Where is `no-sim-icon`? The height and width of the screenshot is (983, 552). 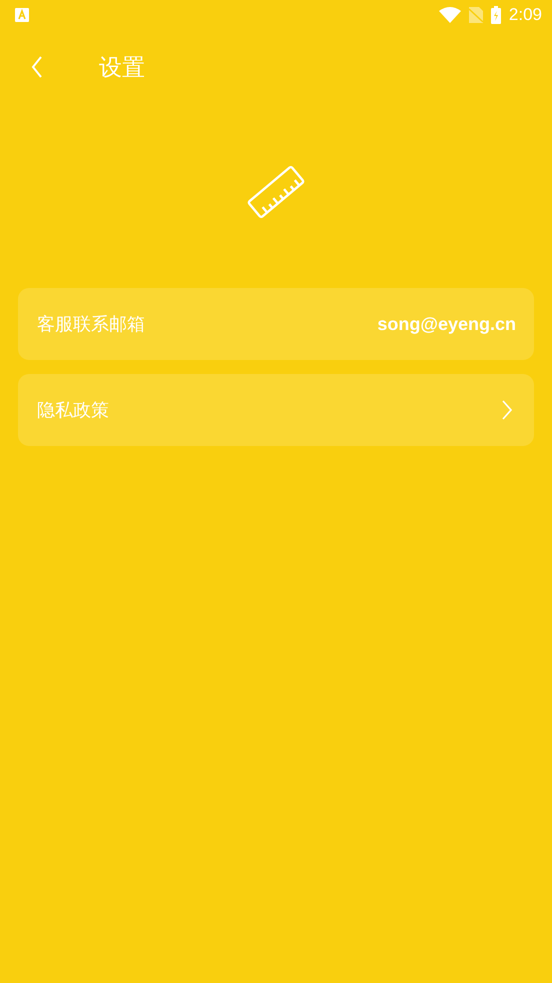 no-sim-icon is located at coordinates (475, 15).